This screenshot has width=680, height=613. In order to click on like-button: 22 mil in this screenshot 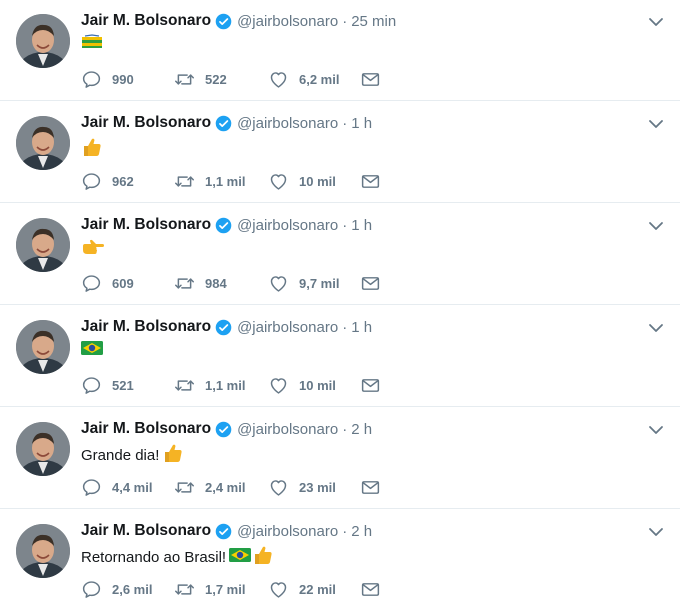, I will do `click(302, 589)`.